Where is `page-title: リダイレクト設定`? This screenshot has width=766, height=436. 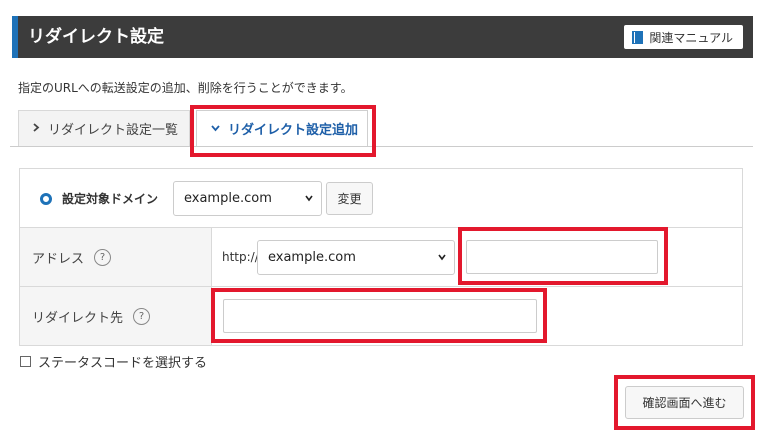 page-title: リダイレクト設定 is located at coordinates (96, 37).